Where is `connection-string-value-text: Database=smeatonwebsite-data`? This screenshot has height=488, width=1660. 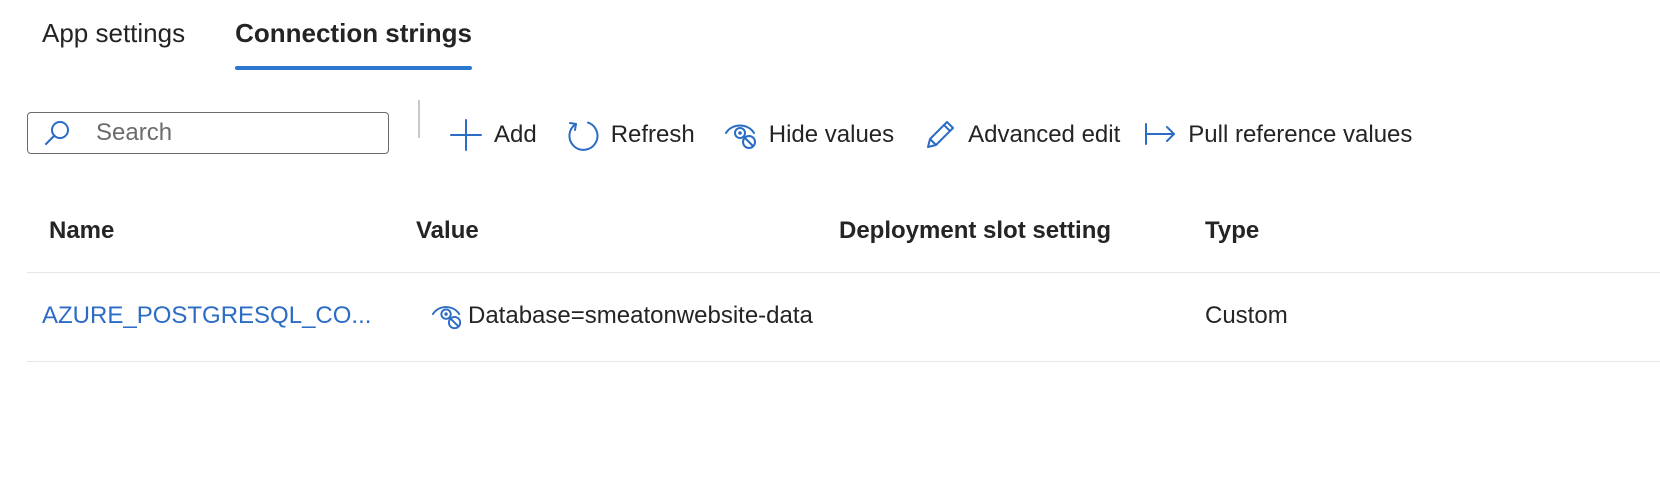 connection-string-value-text: Database=smeatonwebsite-data is located at coordinates (640, 315).